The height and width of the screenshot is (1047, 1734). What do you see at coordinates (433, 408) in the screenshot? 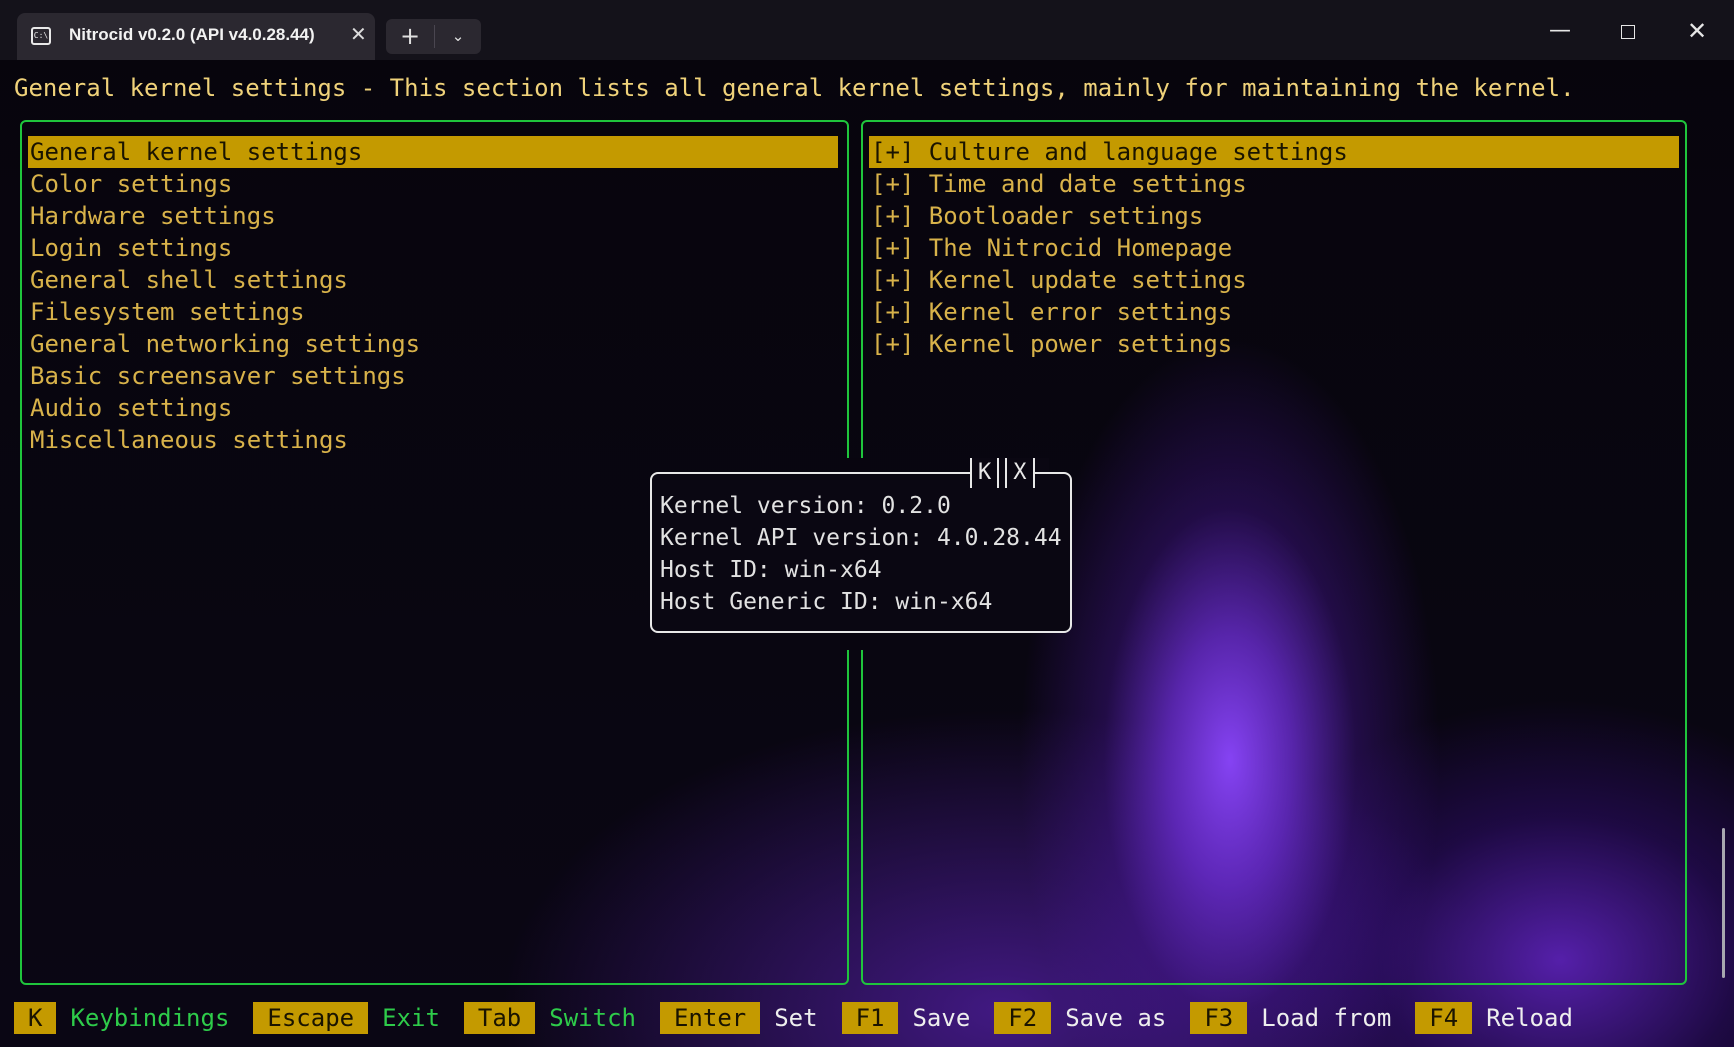
I see `section-item-audio: Audio settings` at bounding box center [433, 408].